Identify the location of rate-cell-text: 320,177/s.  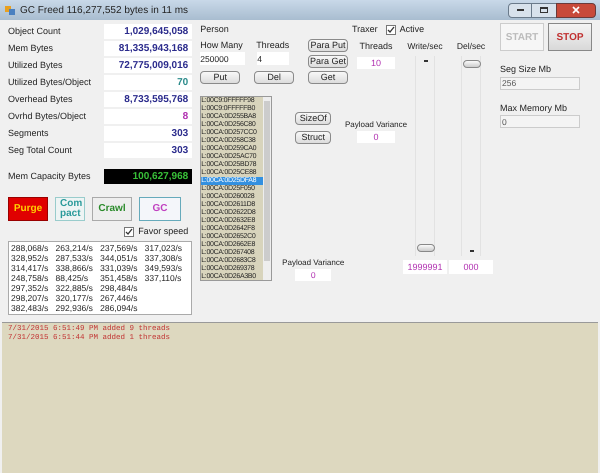
(75, 297).